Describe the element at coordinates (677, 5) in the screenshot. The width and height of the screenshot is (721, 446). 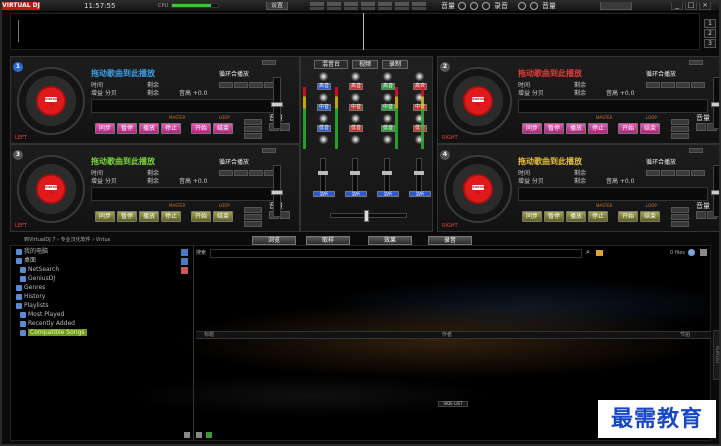
I see `minimize-button: _` at that location.